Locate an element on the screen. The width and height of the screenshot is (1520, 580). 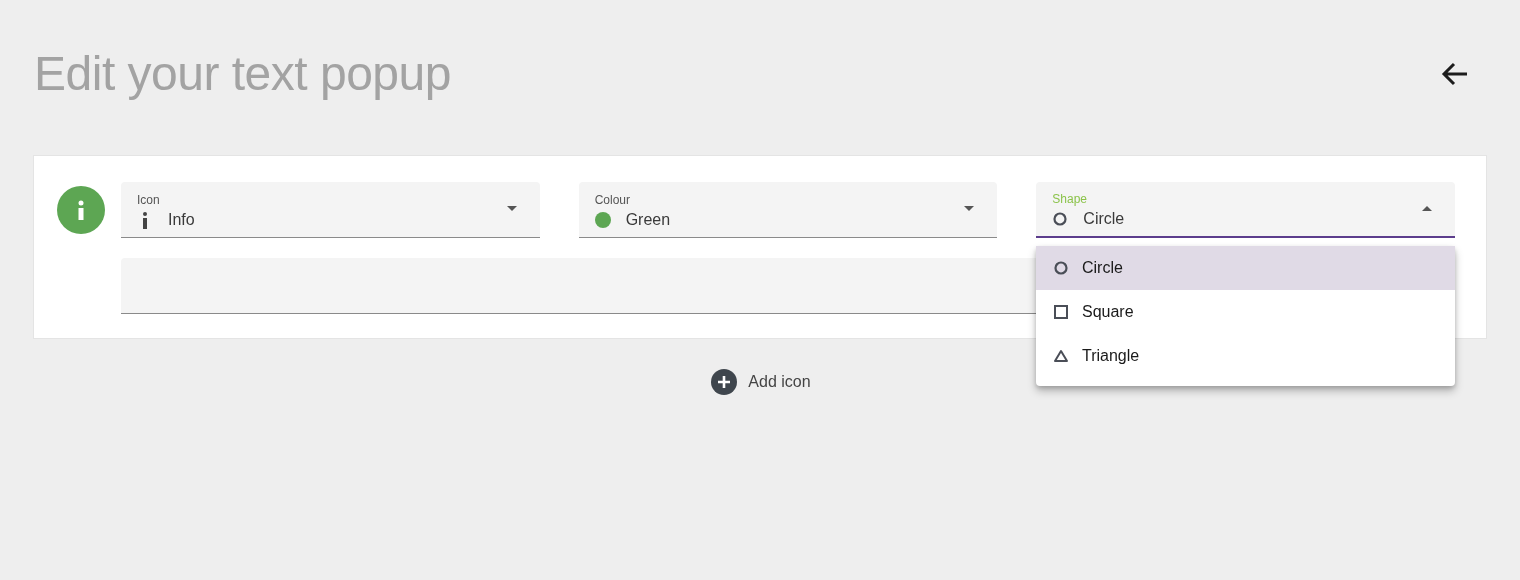
field-value: Green is located at coordinates (648, 219).